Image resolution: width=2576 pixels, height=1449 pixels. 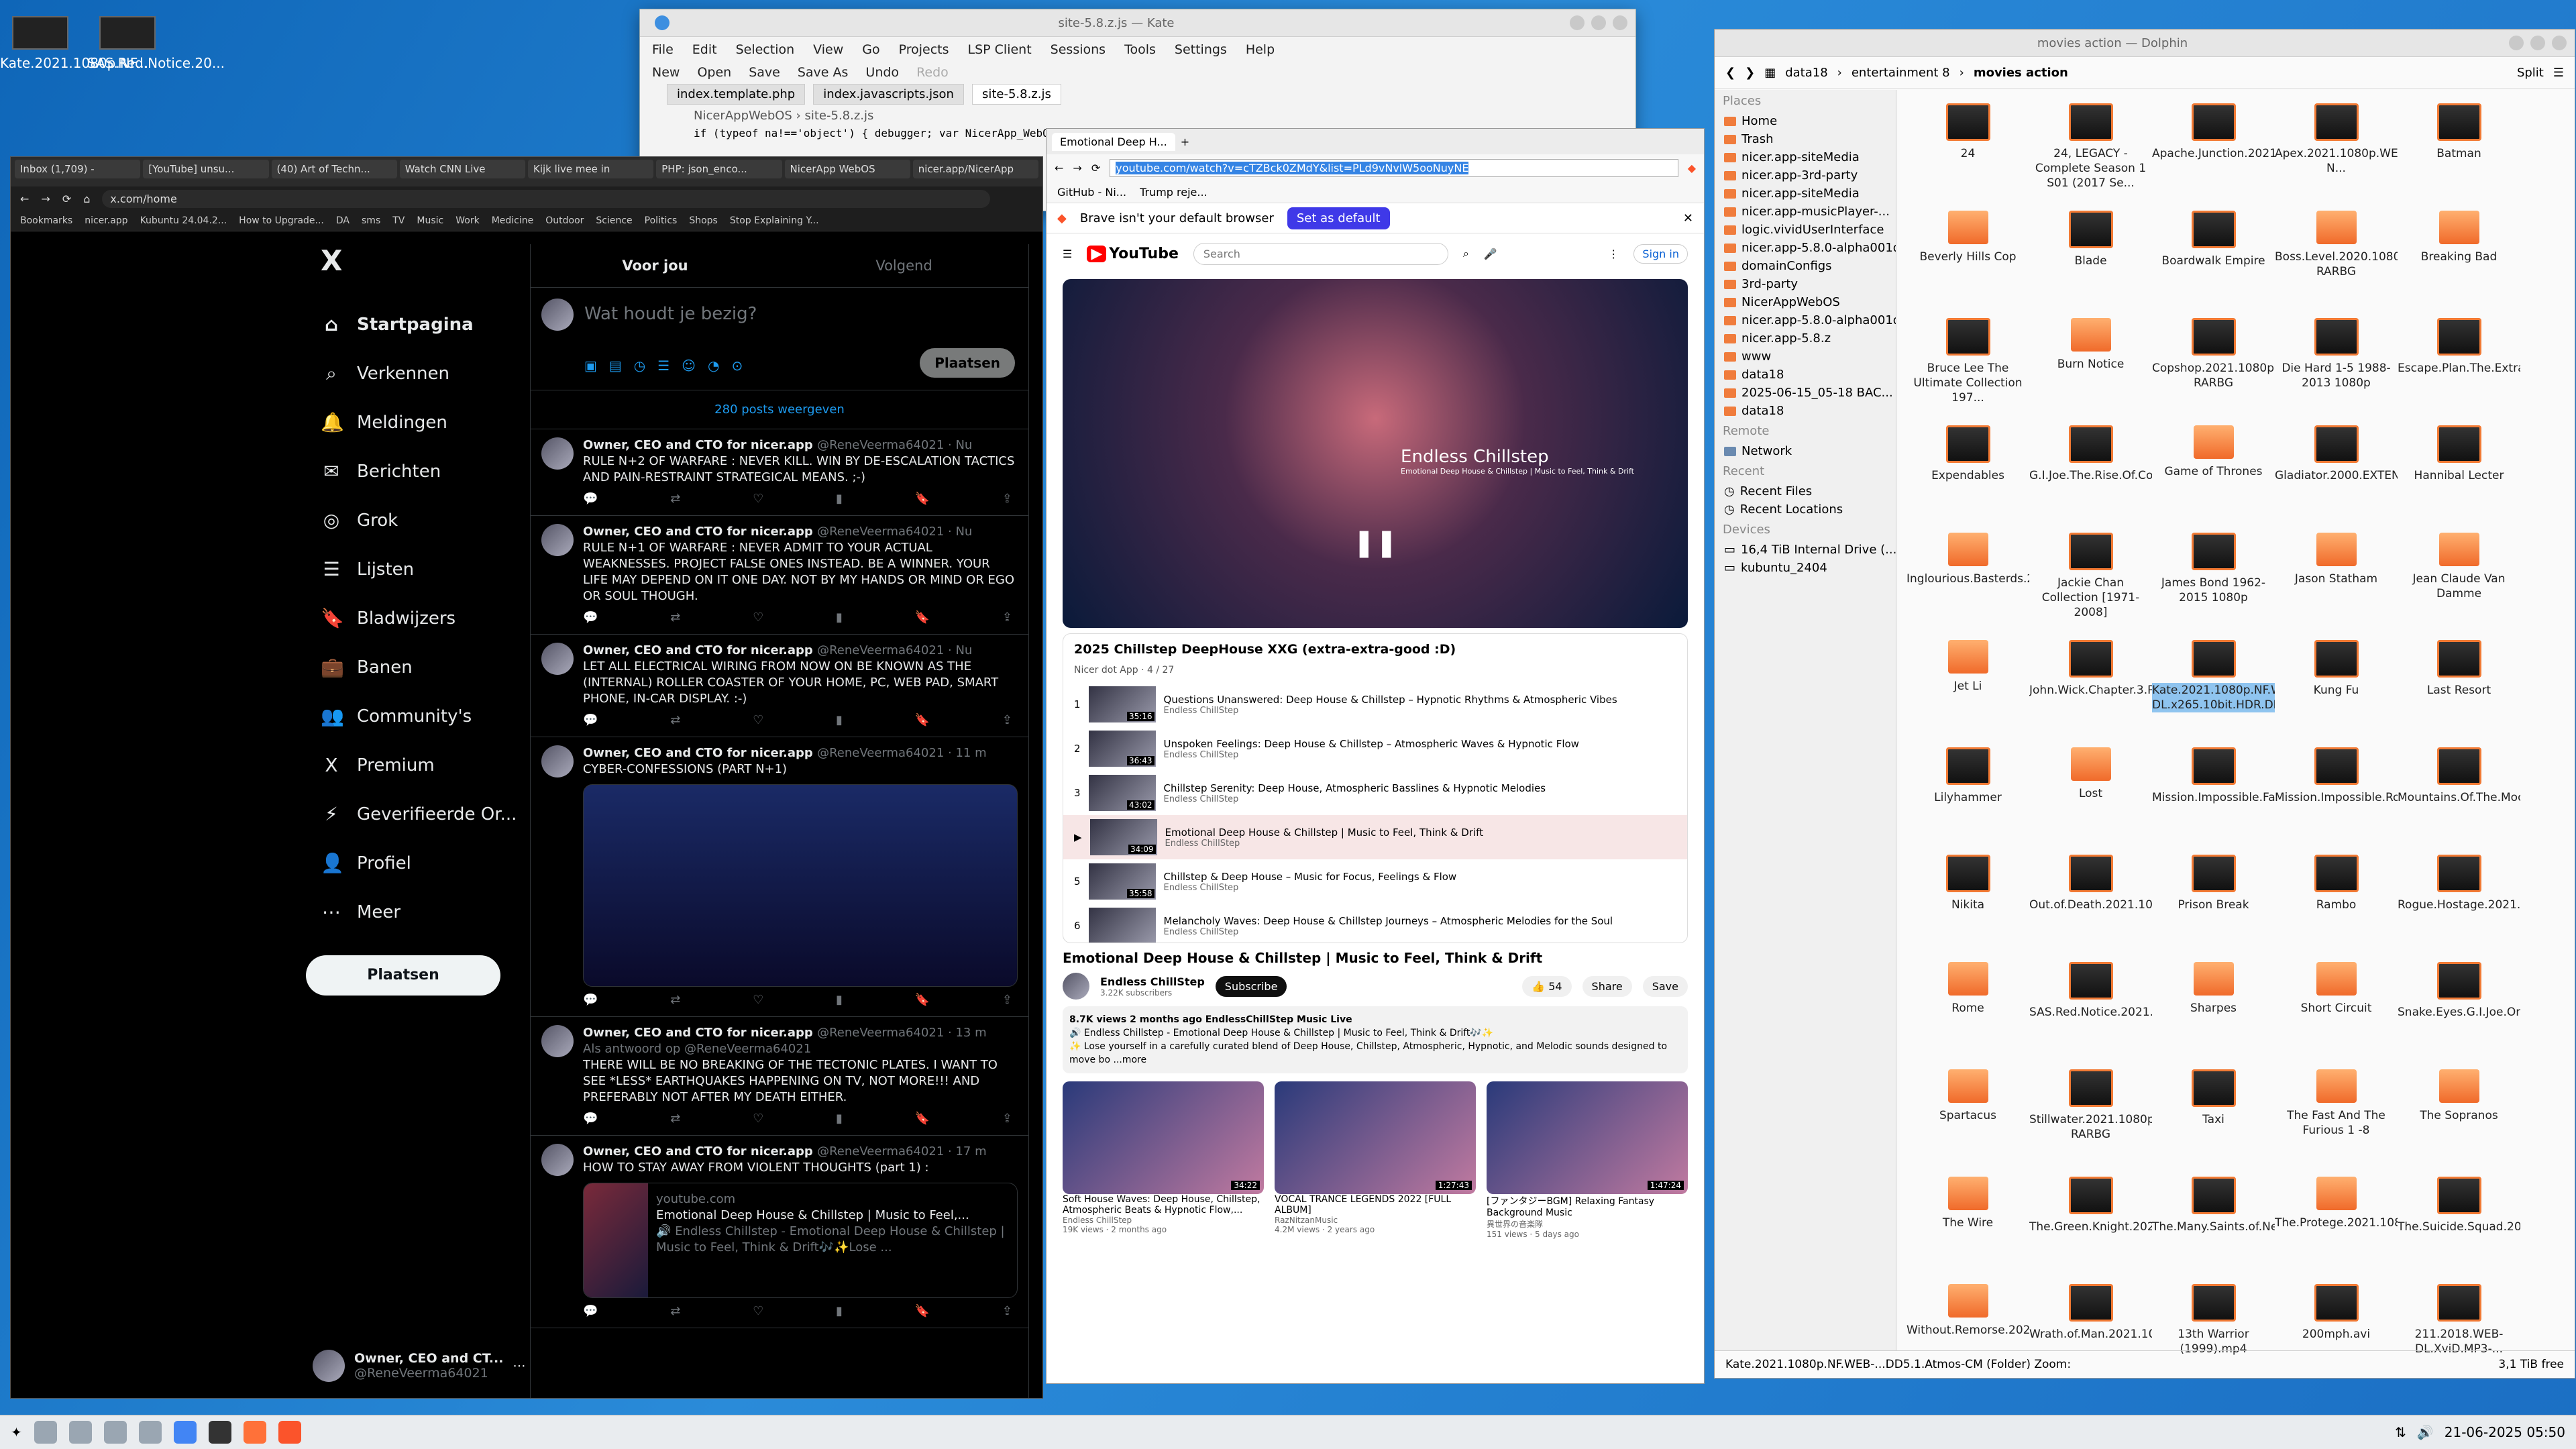 What do you see at coordinates (1607, 986) in the screenshot?
I see `share-button: Share` at bounding box center [1607, 986].